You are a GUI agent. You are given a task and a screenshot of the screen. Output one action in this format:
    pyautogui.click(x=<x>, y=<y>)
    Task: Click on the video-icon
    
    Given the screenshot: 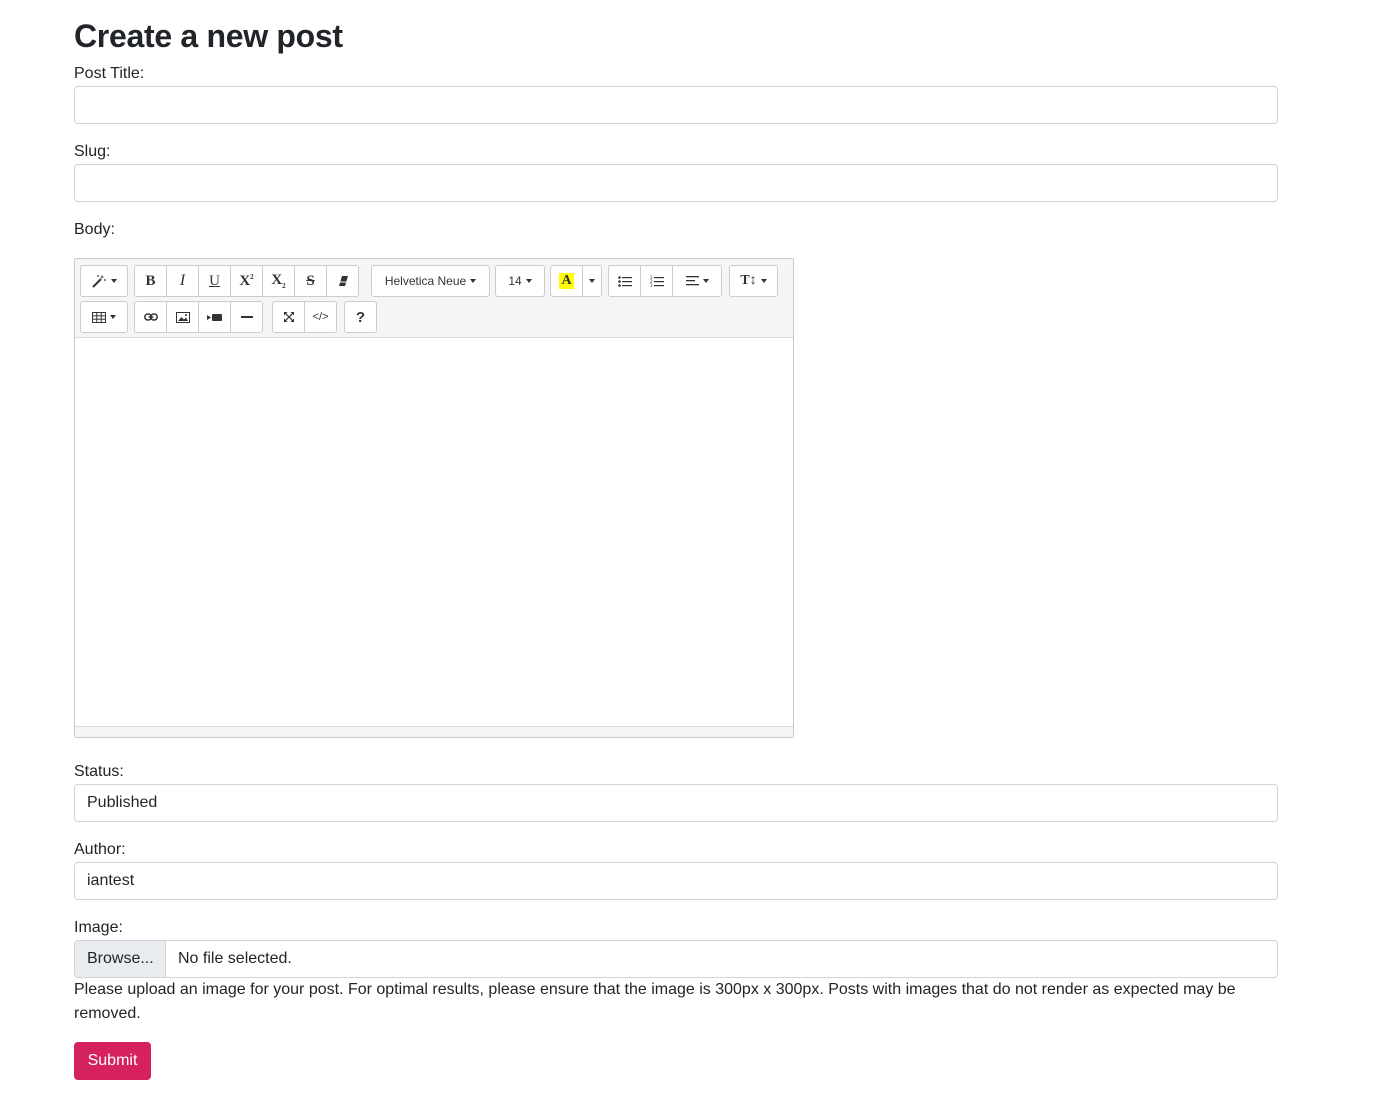 What is the action you would take?
    pyautogui.click(x=214, y=317)
    